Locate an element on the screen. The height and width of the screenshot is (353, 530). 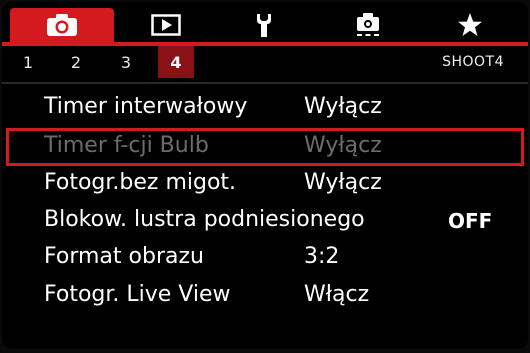
menu-item-bulb-timer: Timer f-cji Bulb Wyłącz is located at coordinates (265, 147).